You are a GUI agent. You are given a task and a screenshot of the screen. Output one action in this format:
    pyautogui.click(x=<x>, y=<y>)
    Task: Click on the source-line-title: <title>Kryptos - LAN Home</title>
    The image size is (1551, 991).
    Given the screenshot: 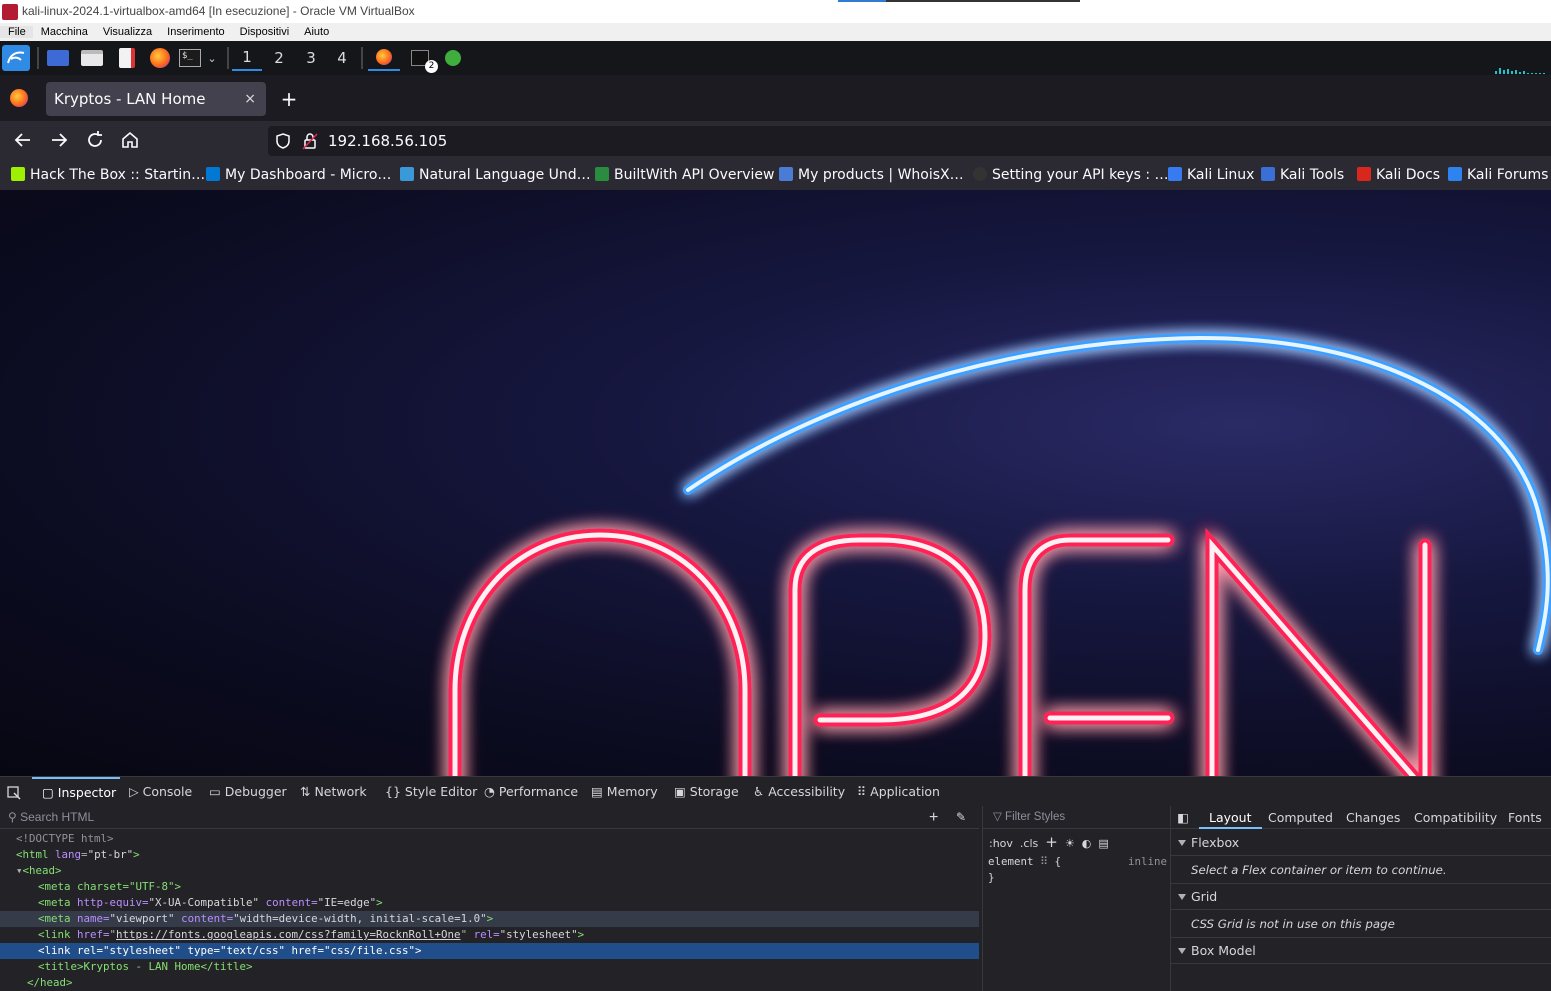 What is the action you would take?
    pyautogui.click(x=489, y=967)
    